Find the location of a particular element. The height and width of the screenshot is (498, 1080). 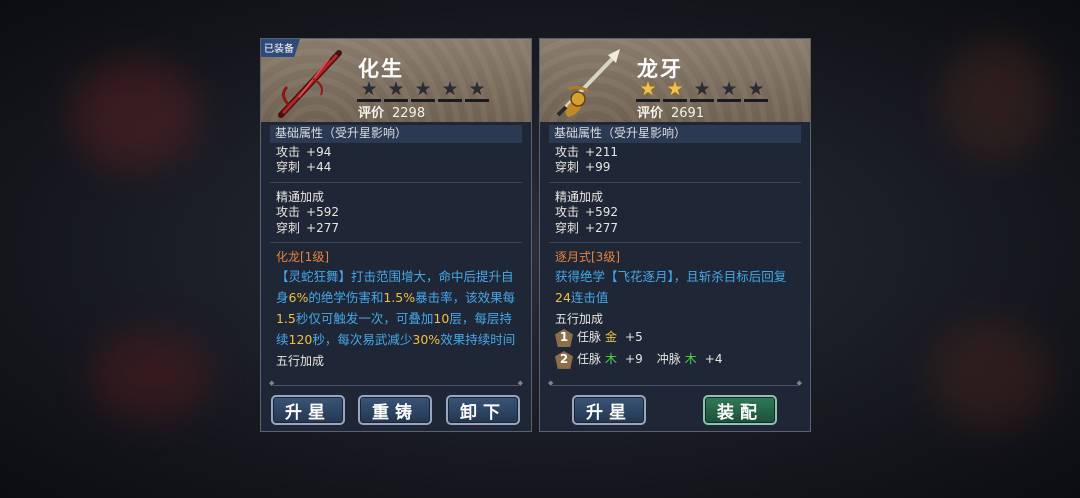

score: 评价 2298 is located at coordinates (391, 111).